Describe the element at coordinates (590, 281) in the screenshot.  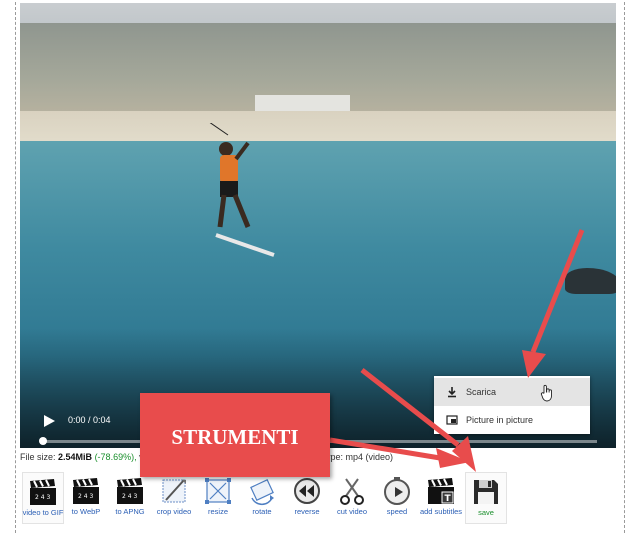
I see `video-rock` at that location.